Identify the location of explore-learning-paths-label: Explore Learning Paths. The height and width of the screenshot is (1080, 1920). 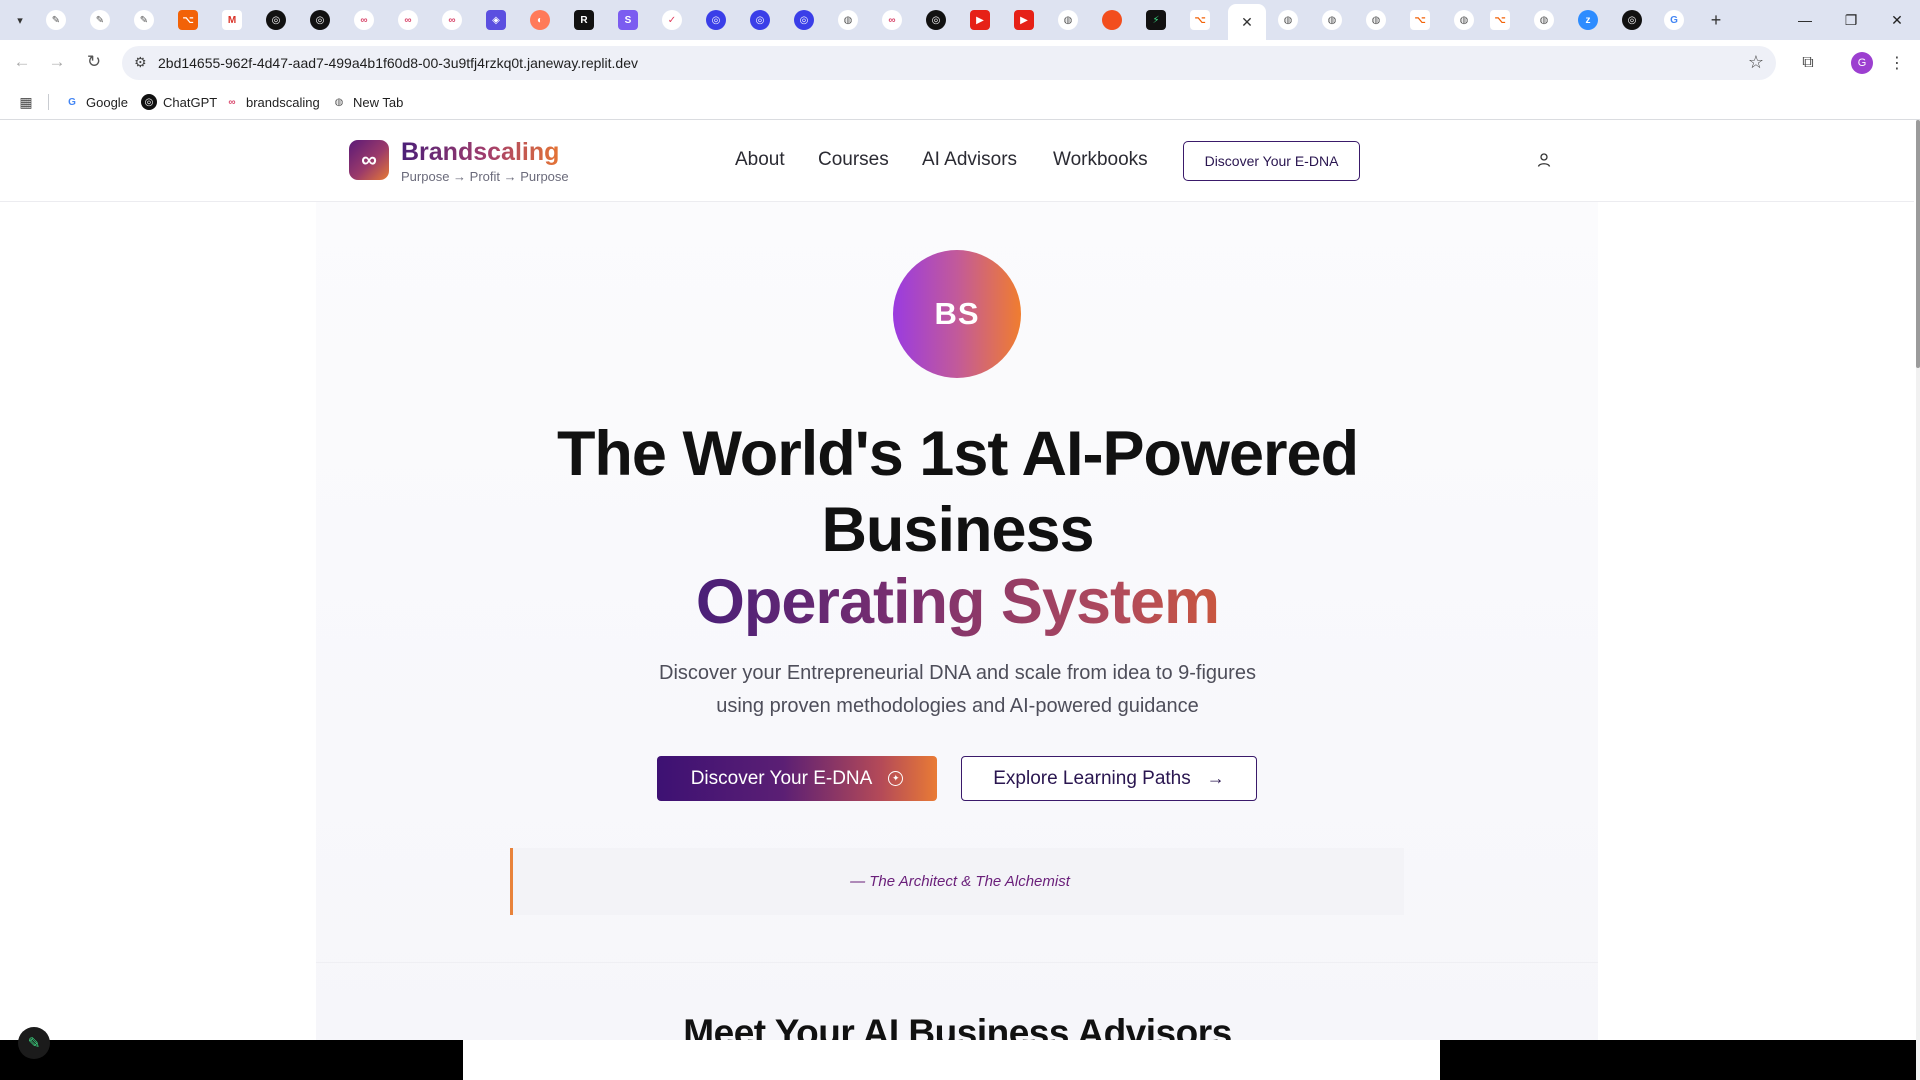
(1092, 778).